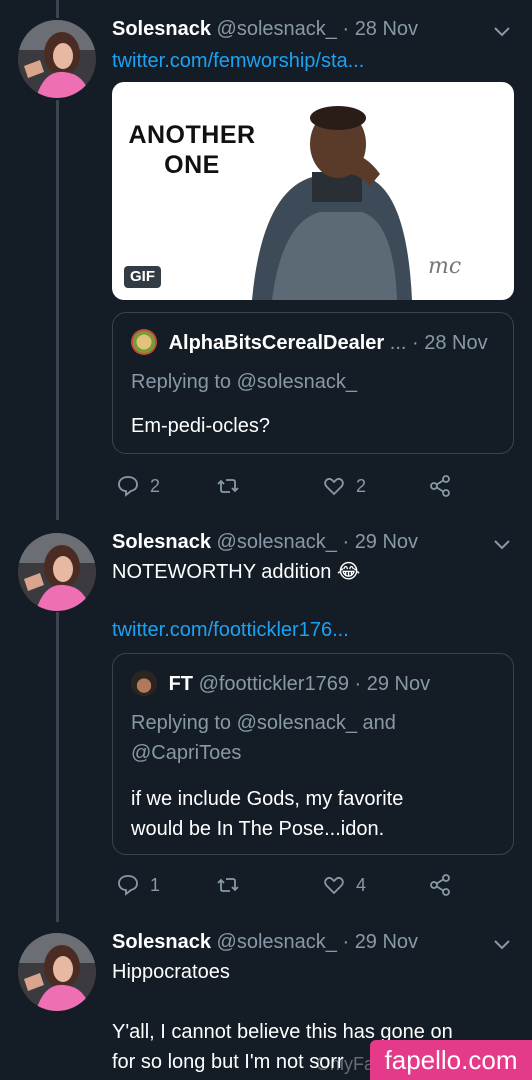 The height and width of the screenshot is (1080, 532). I want to click on like-count: 4, so click(361, 884).